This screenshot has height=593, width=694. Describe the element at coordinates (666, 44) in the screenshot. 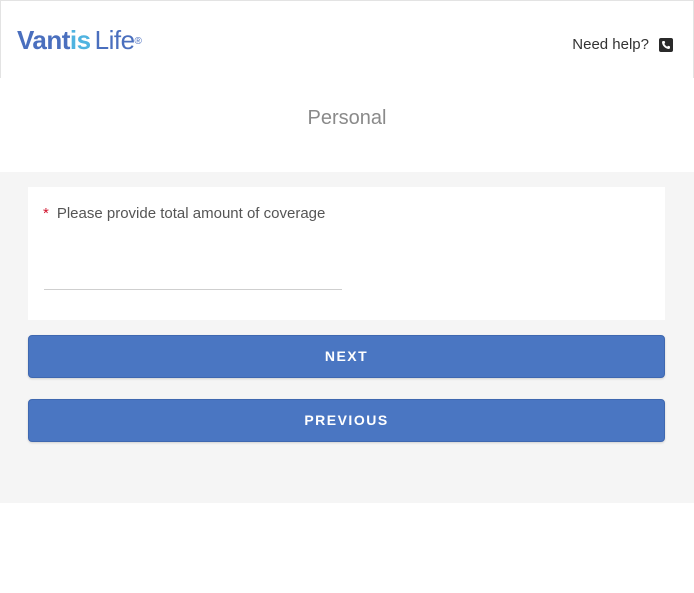

I see `phone-icon` at that location.